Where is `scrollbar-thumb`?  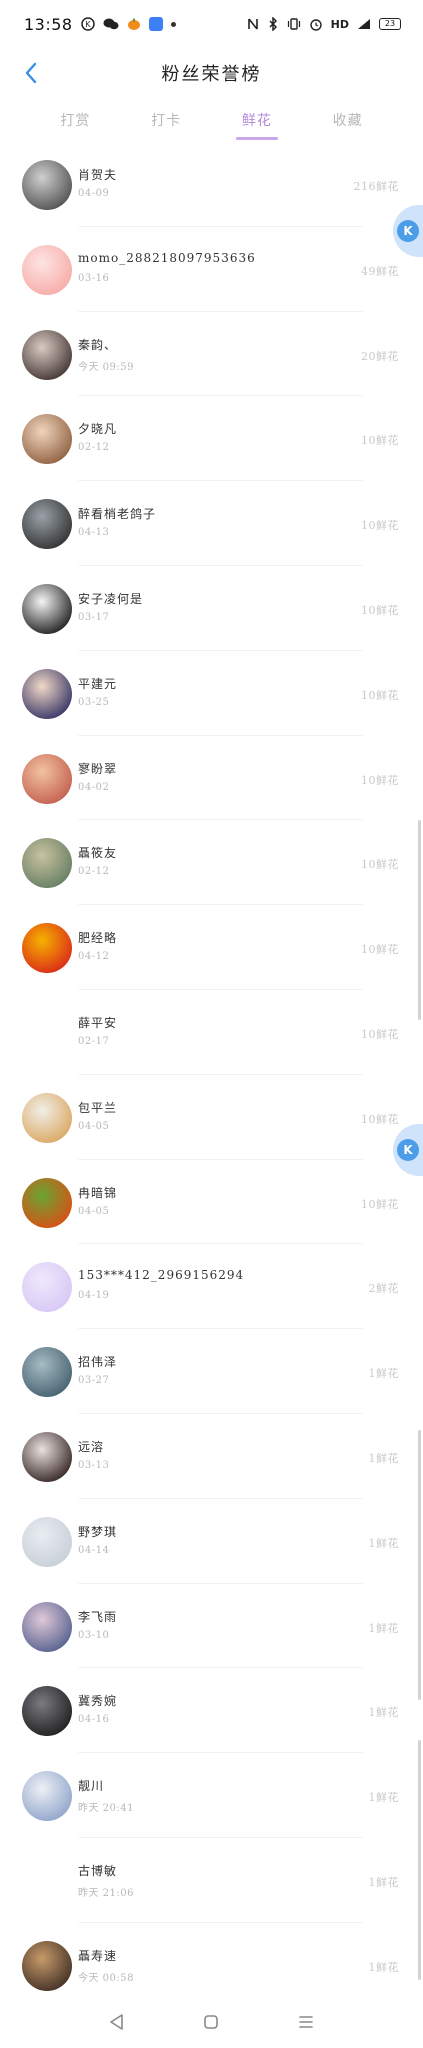 scrollbar-thumb is located at coordinates (419, 920).